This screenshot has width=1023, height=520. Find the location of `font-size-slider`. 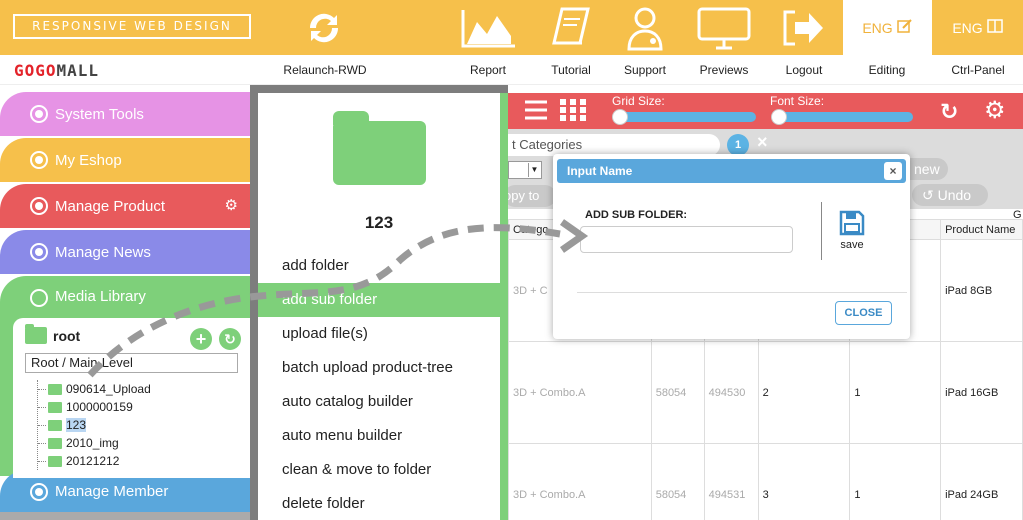

font-size-slider is located at coordinates (842, 117).